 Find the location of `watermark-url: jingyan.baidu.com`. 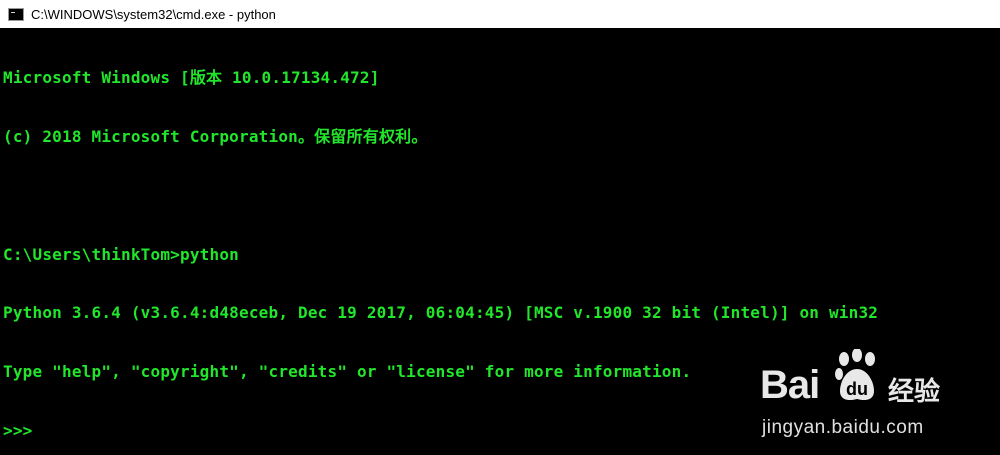

watermark-url: jingyan.baidu.com is located at coordinates (843, 427).